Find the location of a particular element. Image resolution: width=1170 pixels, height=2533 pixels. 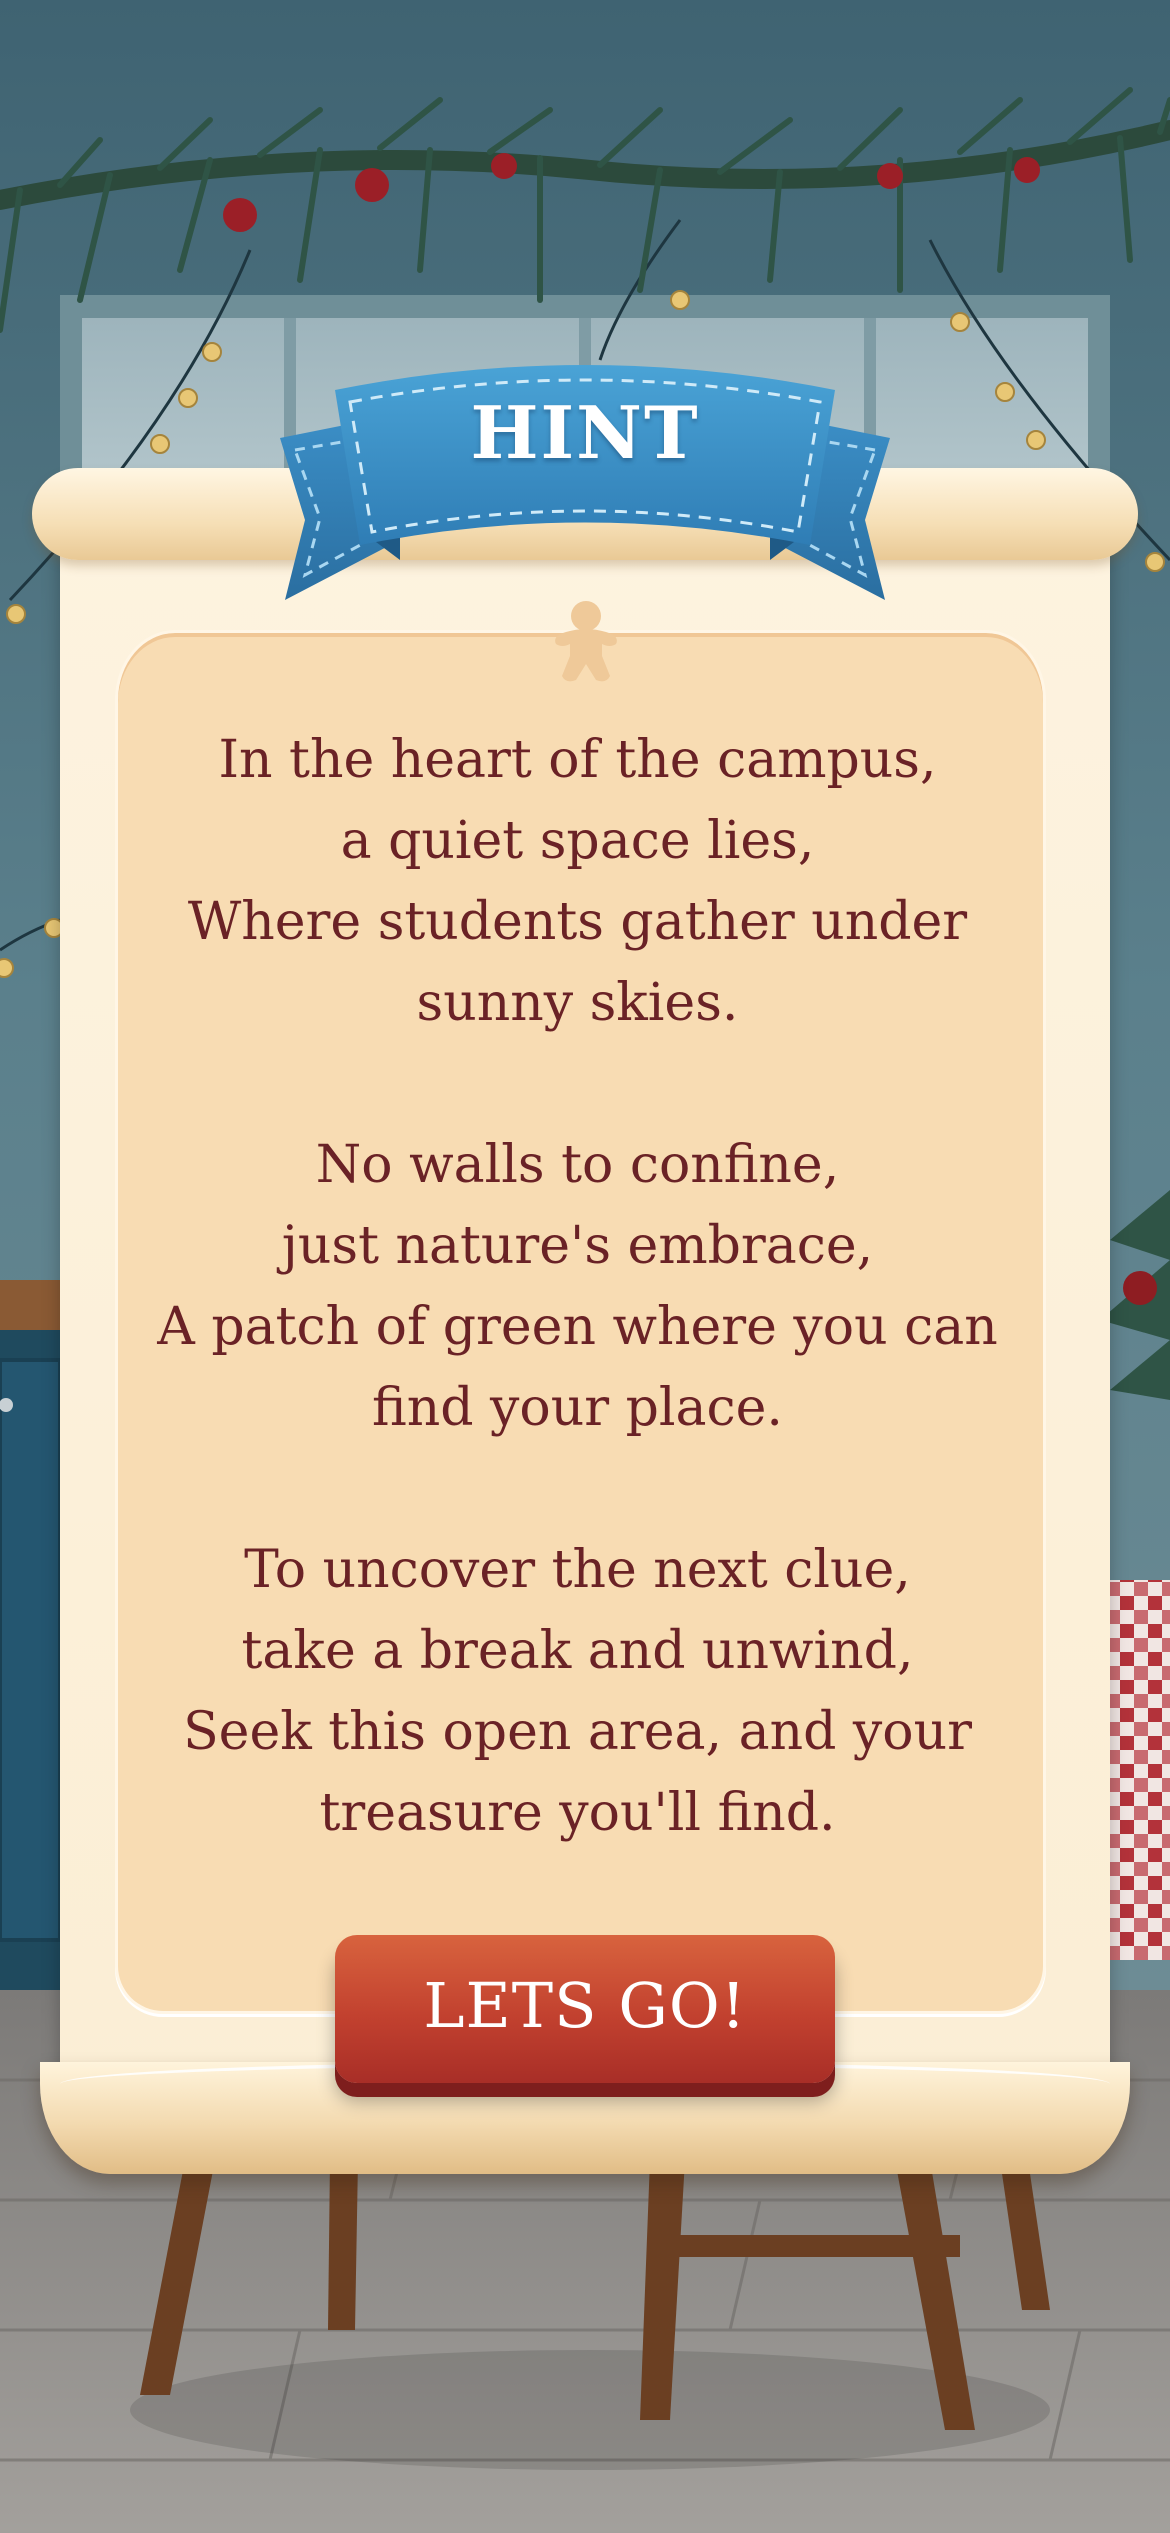

ribbon-banner is located at coordinates (585, 482).